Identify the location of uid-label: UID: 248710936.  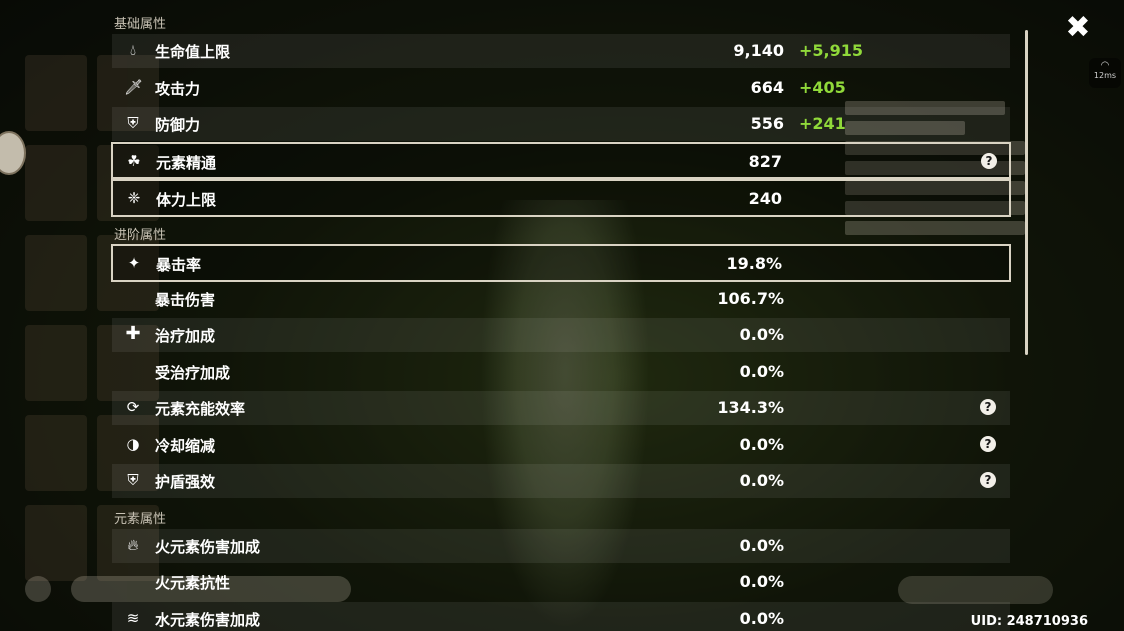
(1029, 621).